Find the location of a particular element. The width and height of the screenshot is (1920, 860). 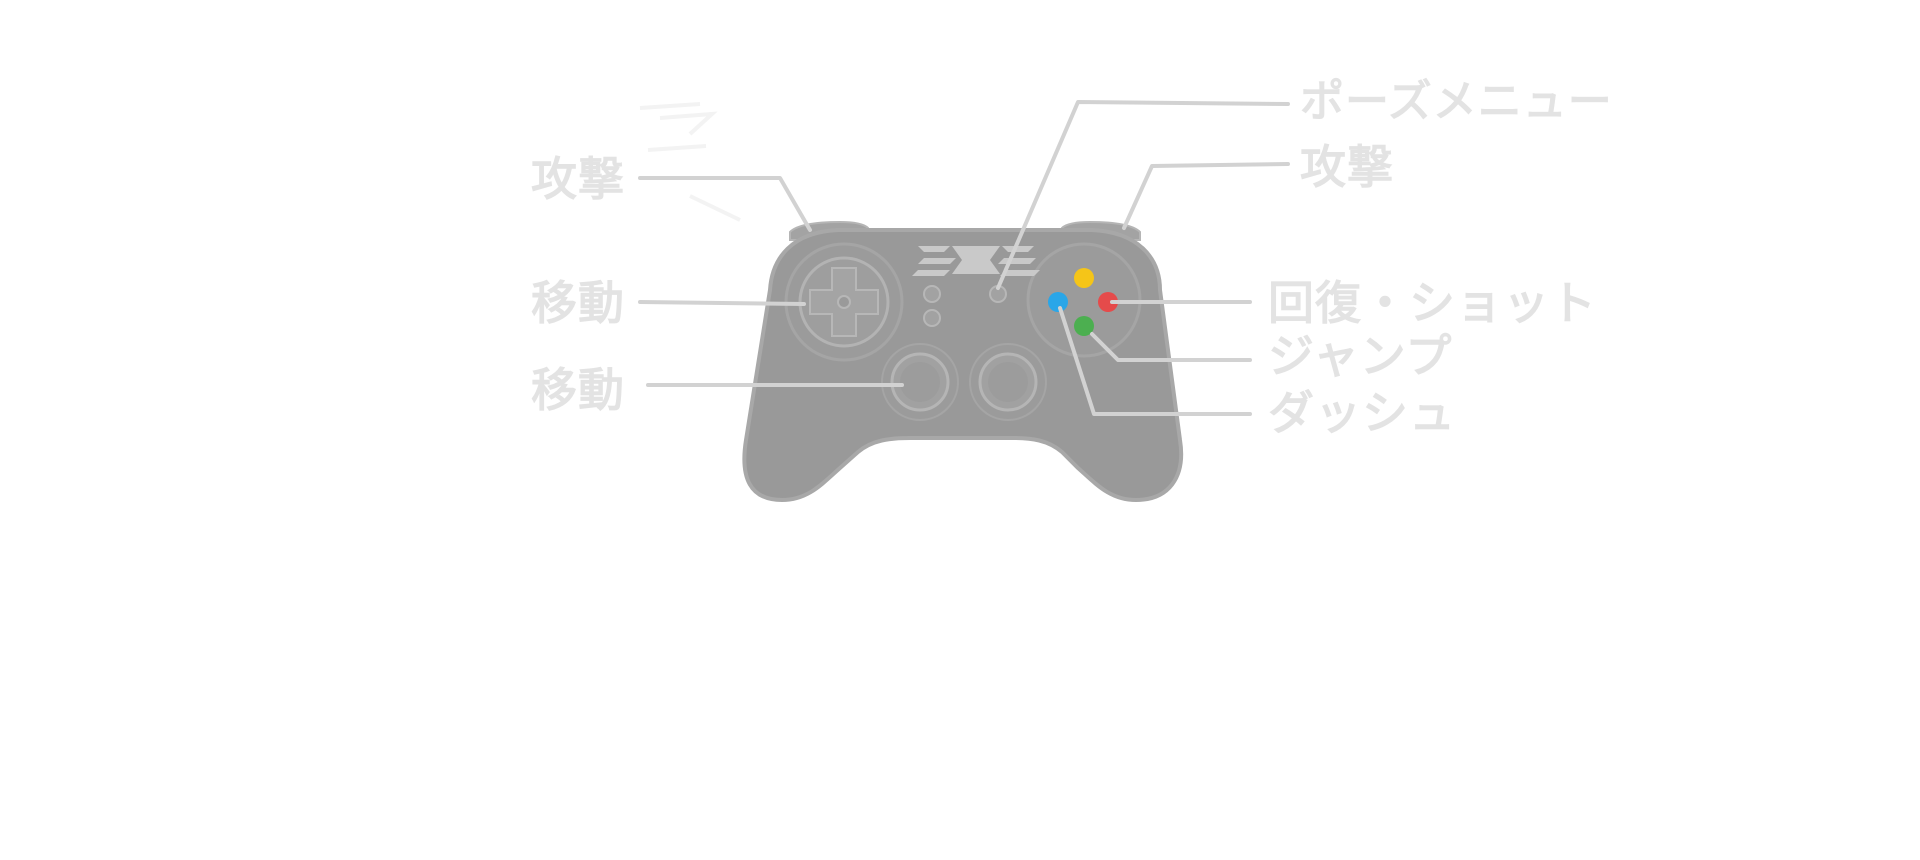

faded-decoration is located at coordinates (690, 162).